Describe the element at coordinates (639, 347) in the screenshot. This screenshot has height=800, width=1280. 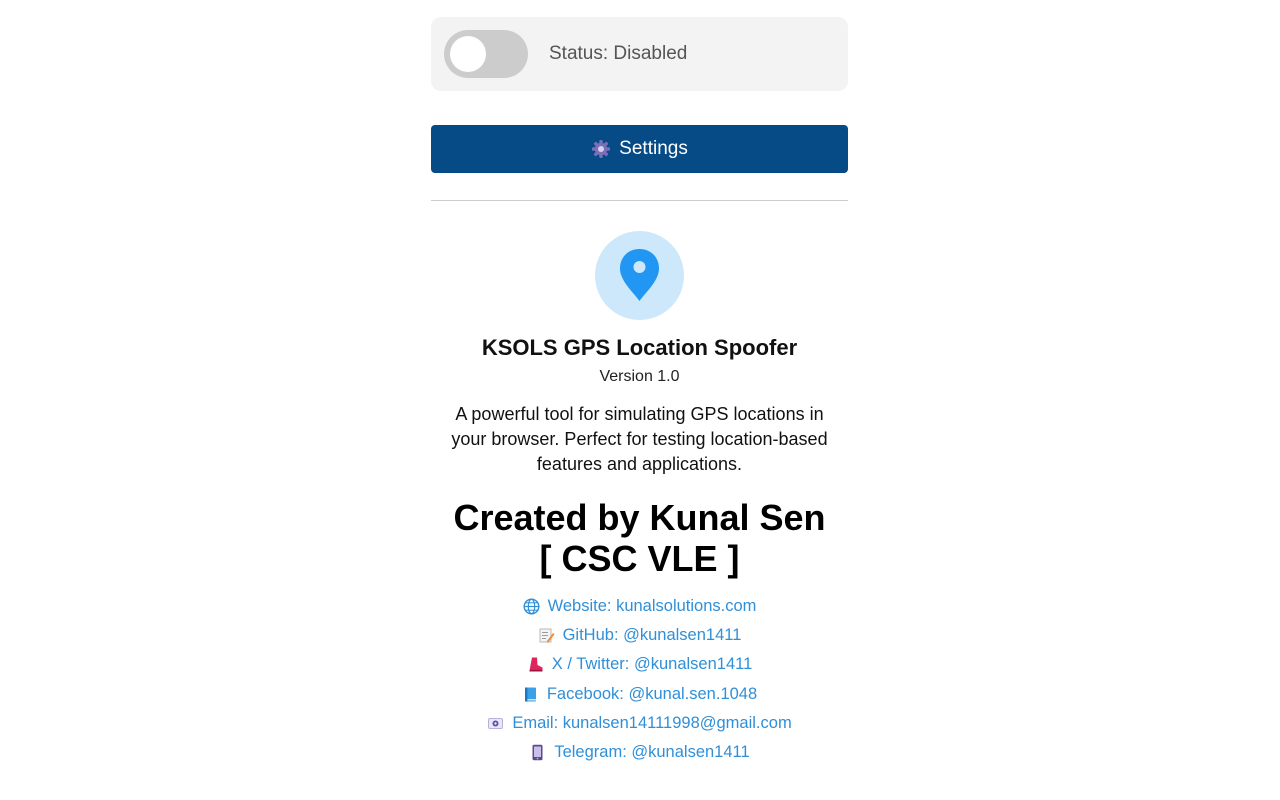
I see `app-title: KSOLS GPS Location Spoofer` at that location.